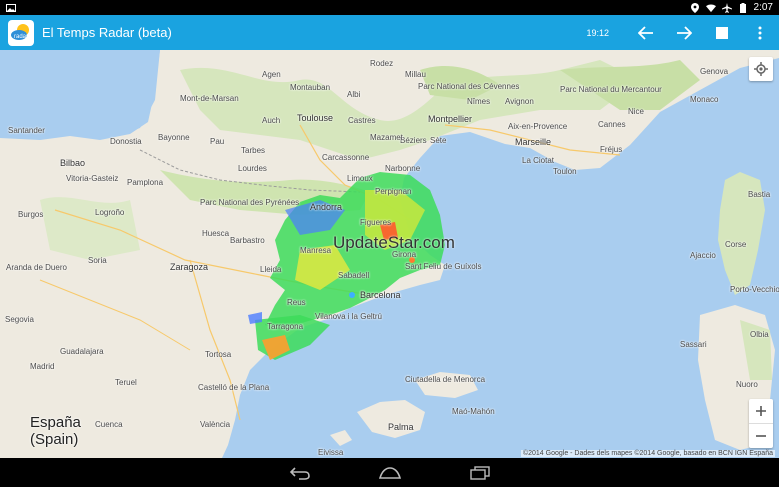 The image size is (779, 487). Describe the element at coordinates (759, 334) in the screenshot. I see `map-label: Olbia` at that location.